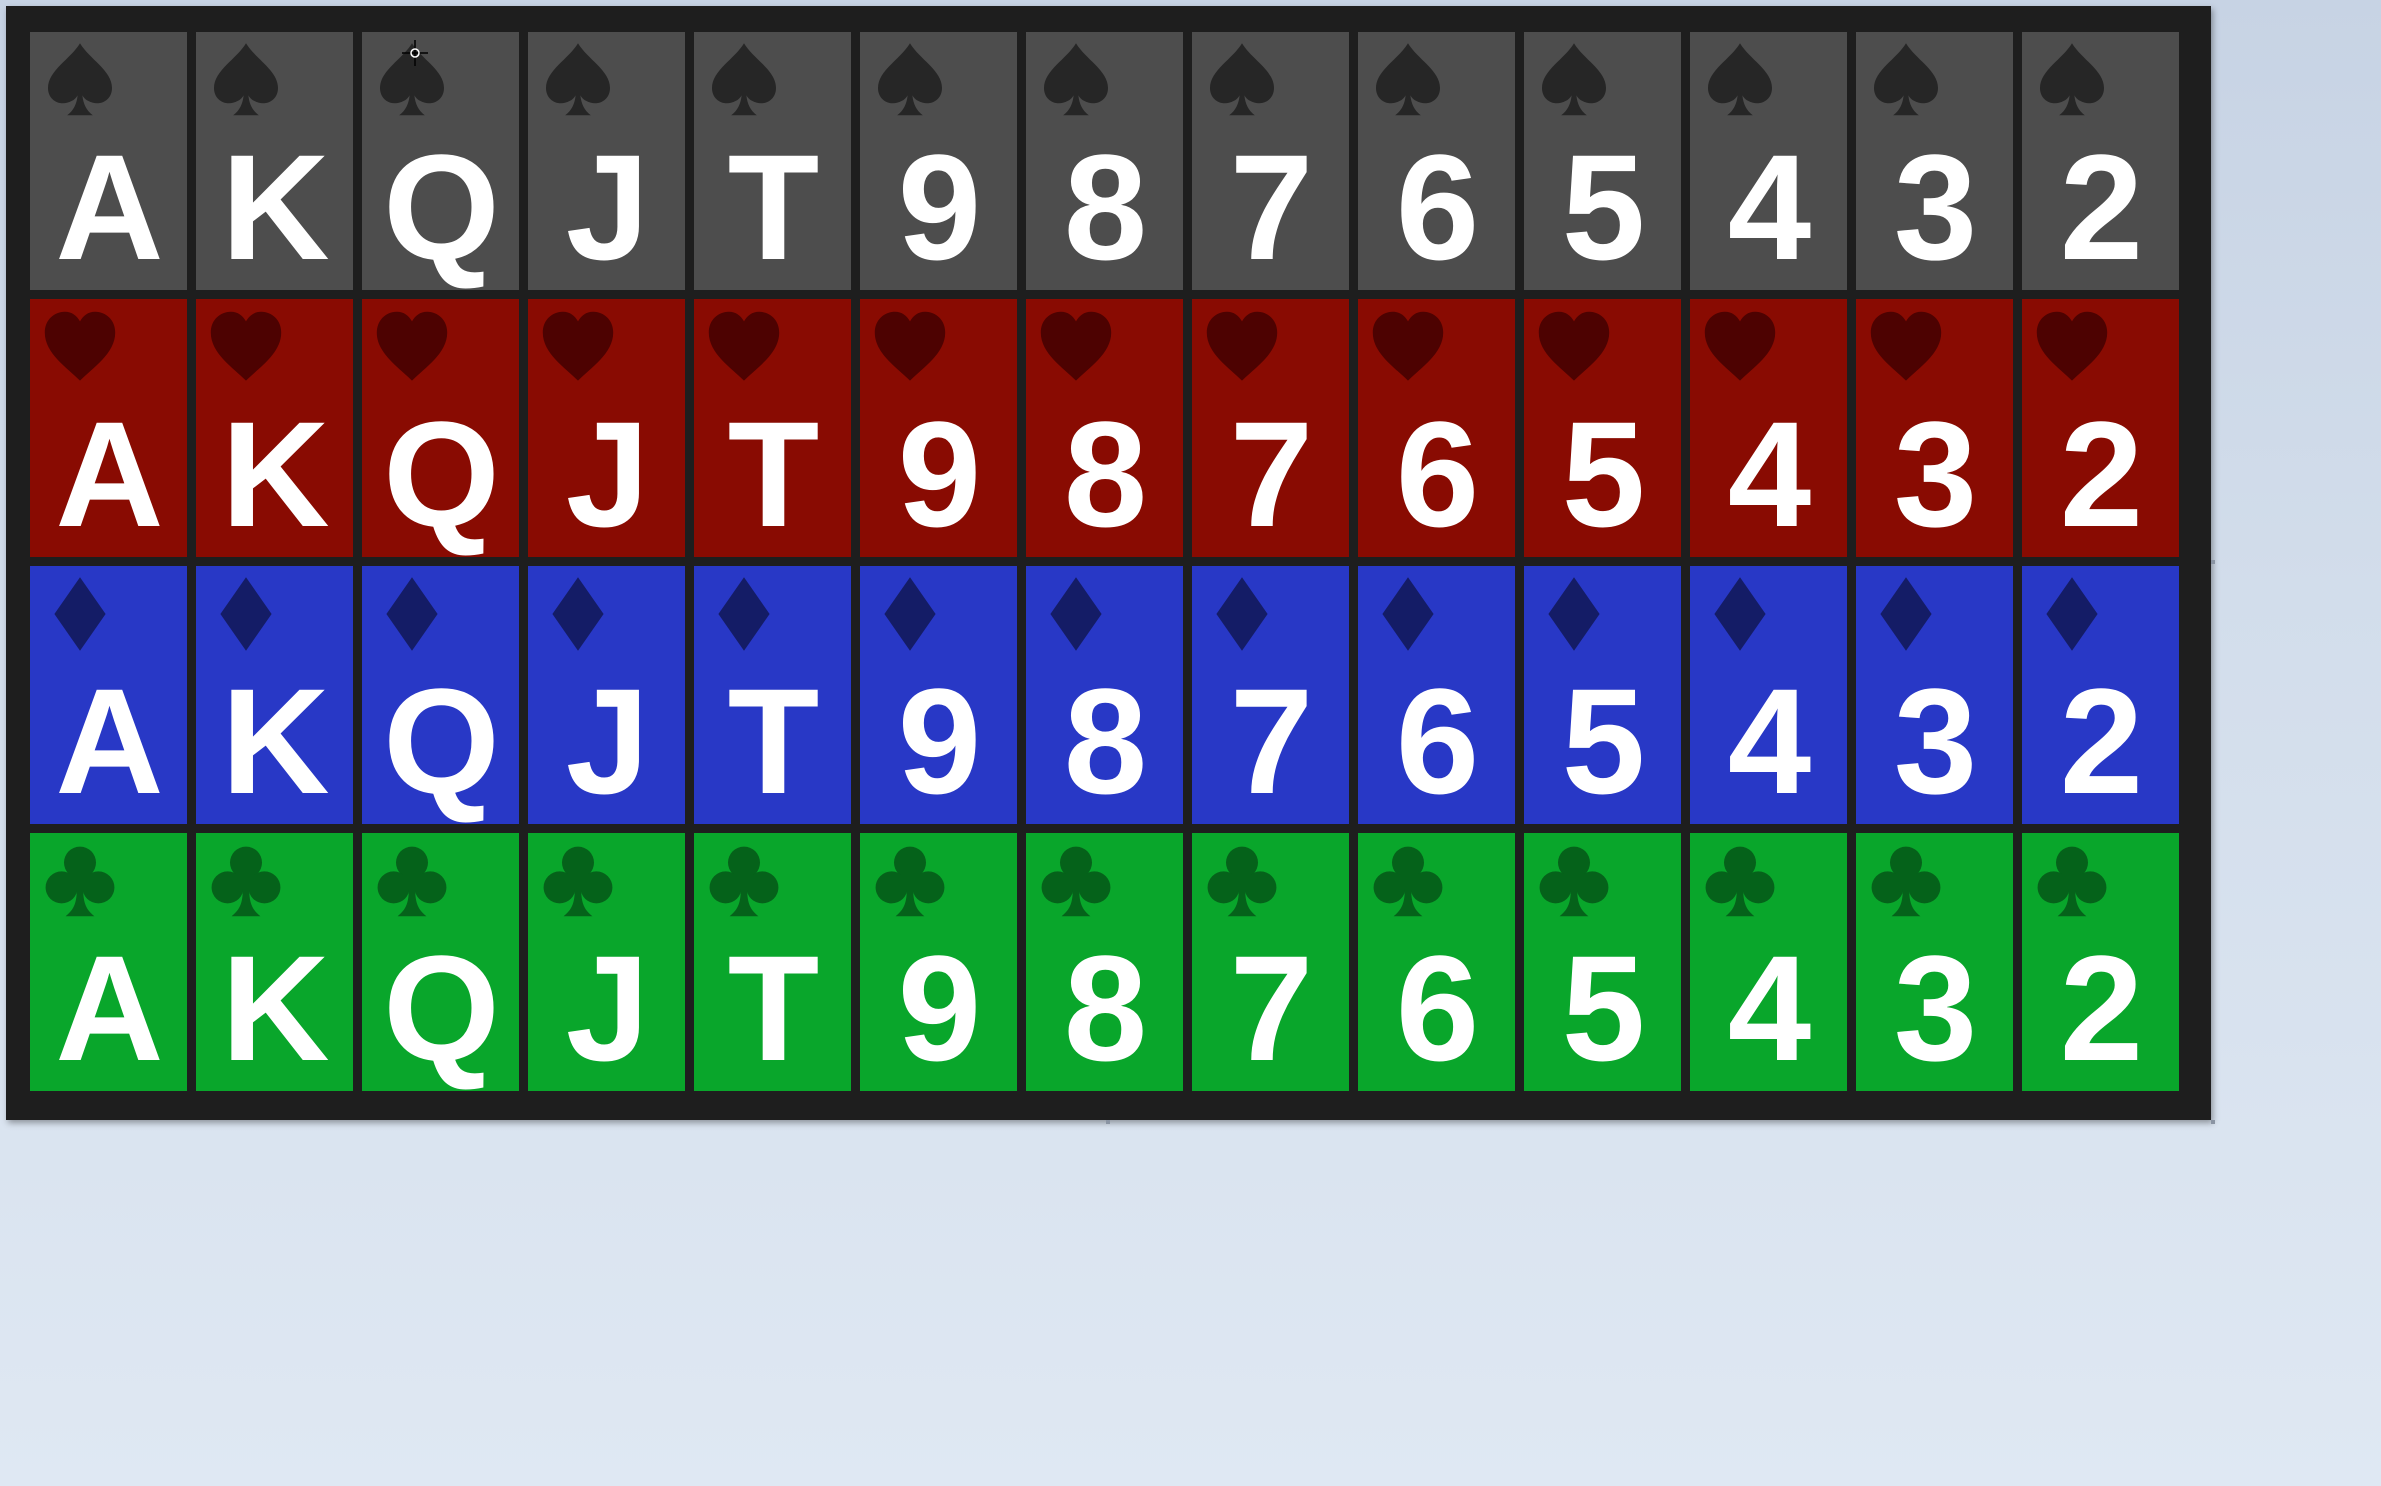 The image size is (2381, 1486). I want to click on card-rank: 3, so click(1935, 740).